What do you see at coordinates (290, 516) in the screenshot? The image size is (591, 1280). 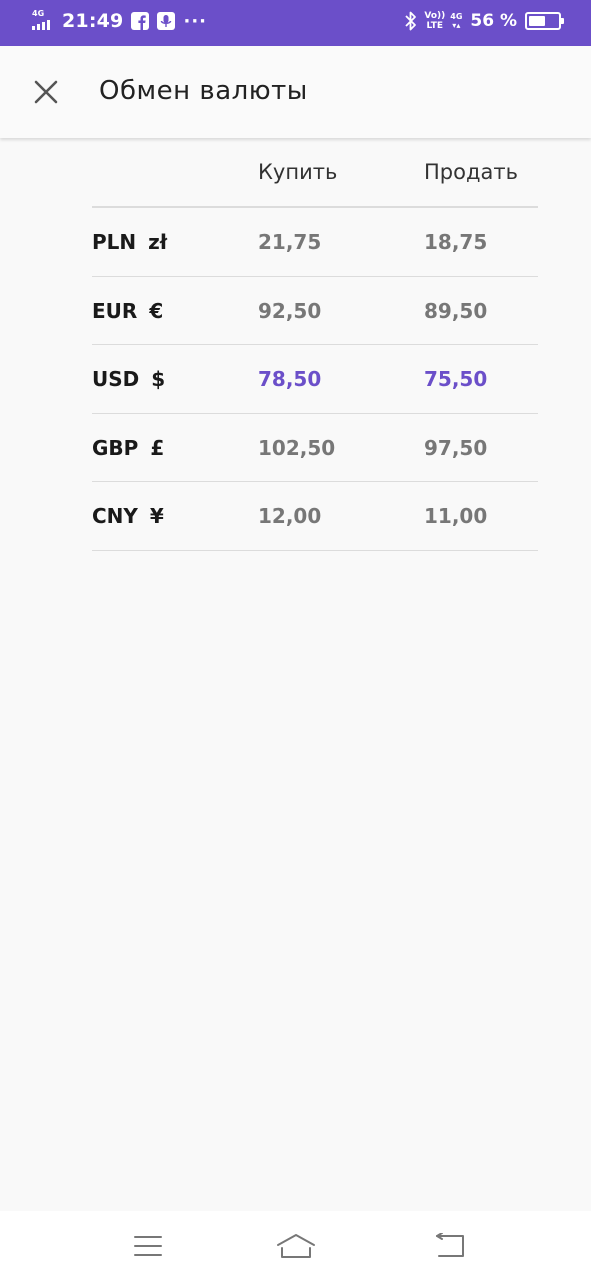 I see `buy-rate: 12,00` at bounding box center [290, 516].